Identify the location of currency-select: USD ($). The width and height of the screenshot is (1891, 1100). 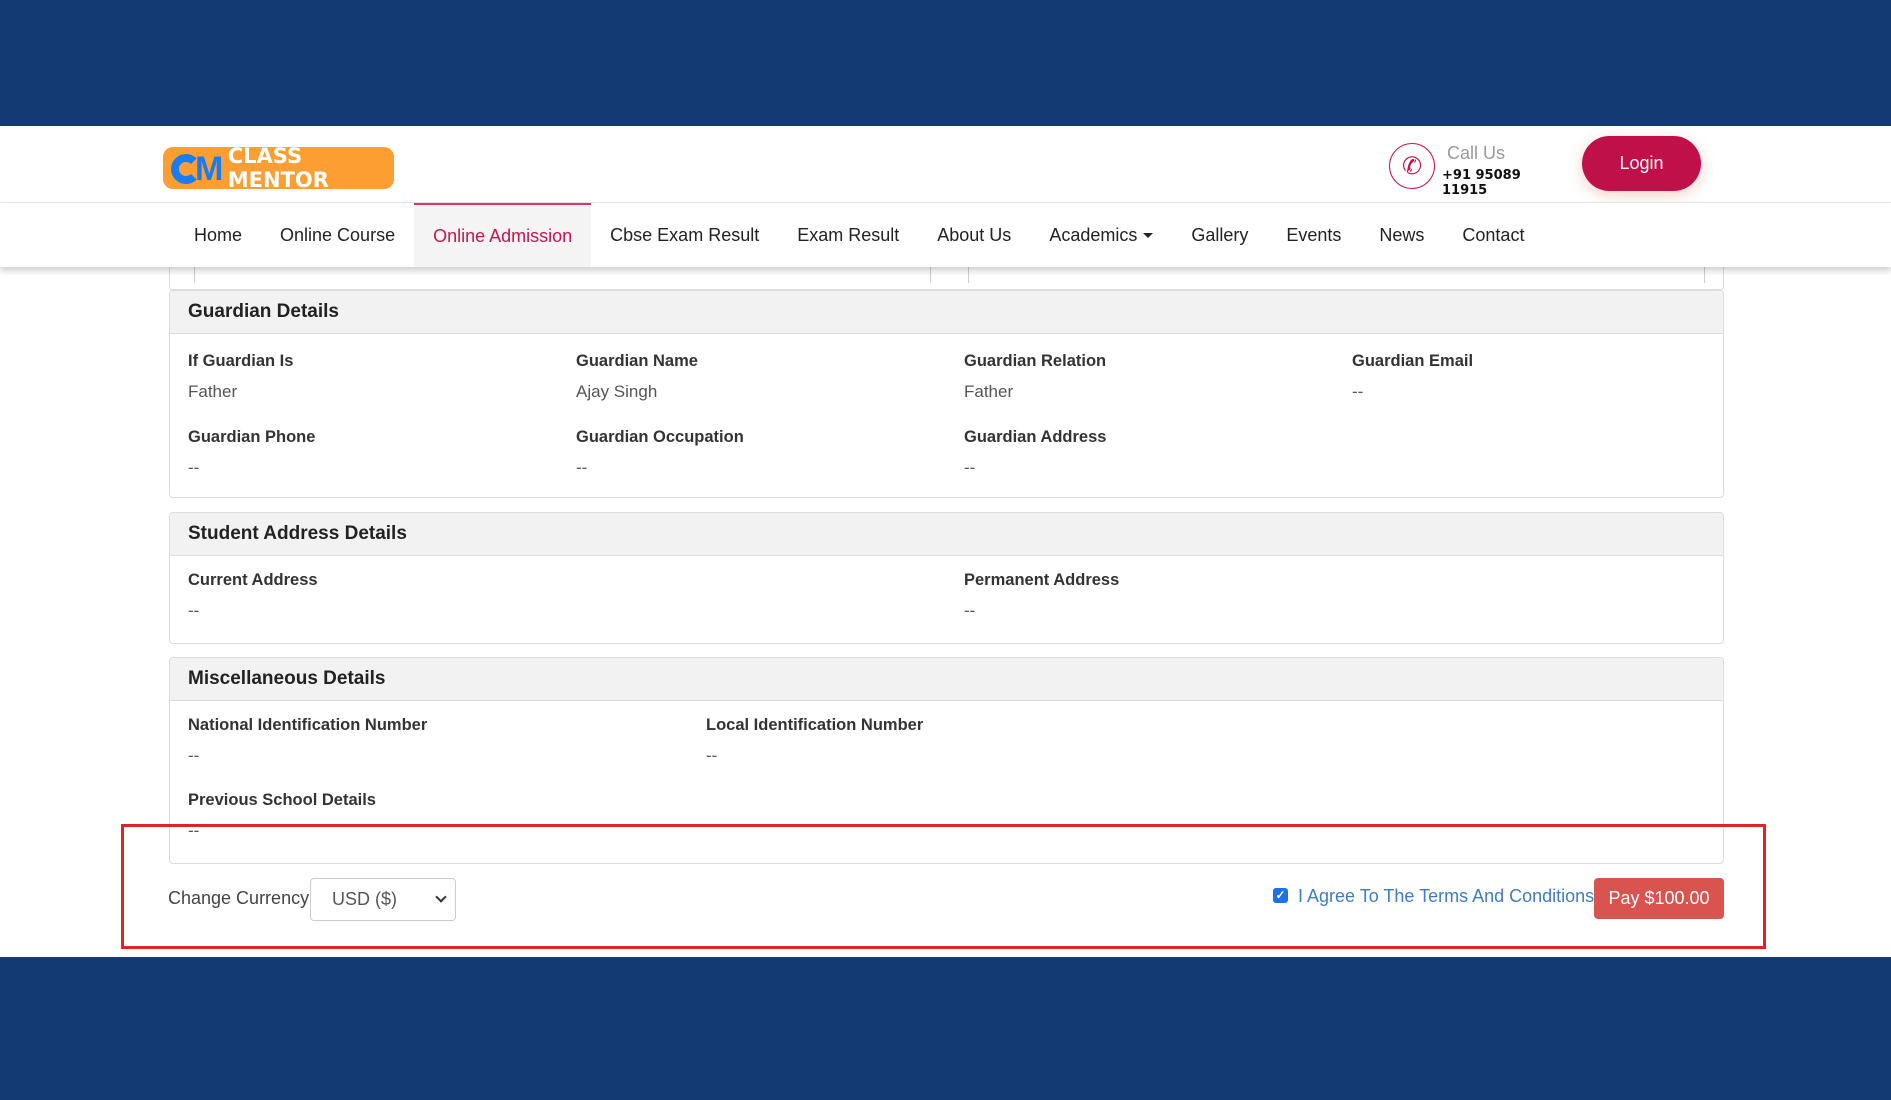
(383, 899).